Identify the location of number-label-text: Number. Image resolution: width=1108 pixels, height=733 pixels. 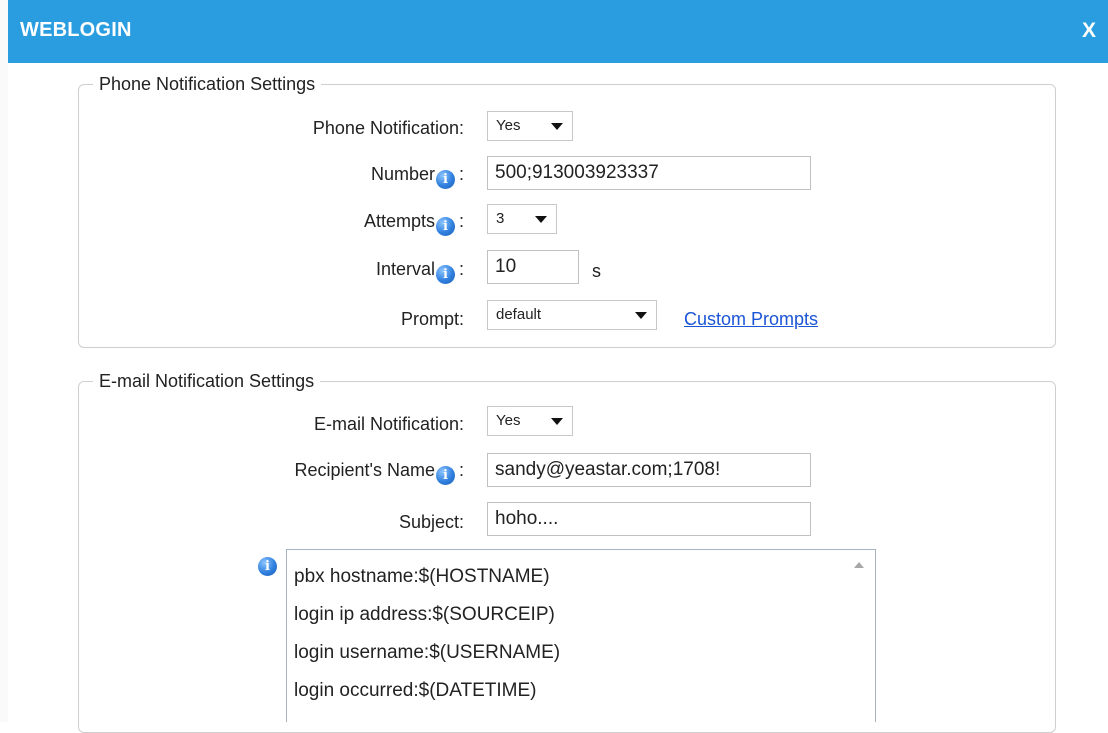
(402, 174).